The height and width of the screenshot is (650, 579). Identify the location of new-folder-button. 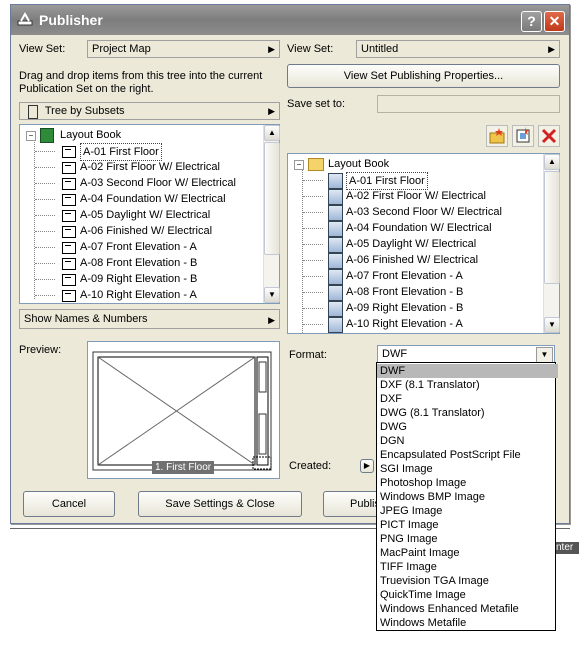
(497, 136).